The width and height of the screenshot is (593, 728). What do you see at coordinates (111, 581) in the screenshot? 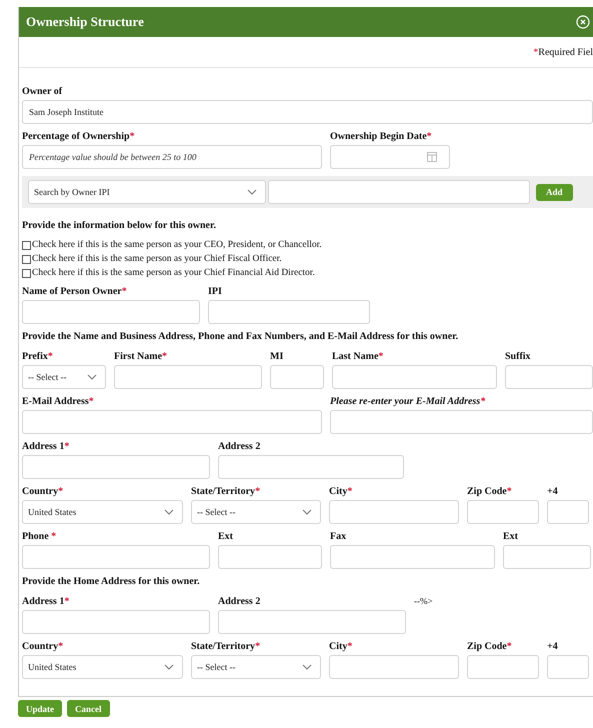
I see `section-heading: Provide the Home Address for this owner.` at bounding box center [111, 581].